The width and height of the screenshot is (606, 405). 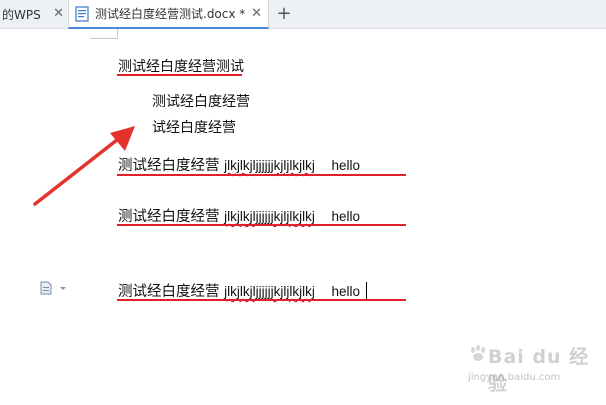 I want to click on tab-label: 测试经白度经营测试.docx *, so click(x=170, y=14).